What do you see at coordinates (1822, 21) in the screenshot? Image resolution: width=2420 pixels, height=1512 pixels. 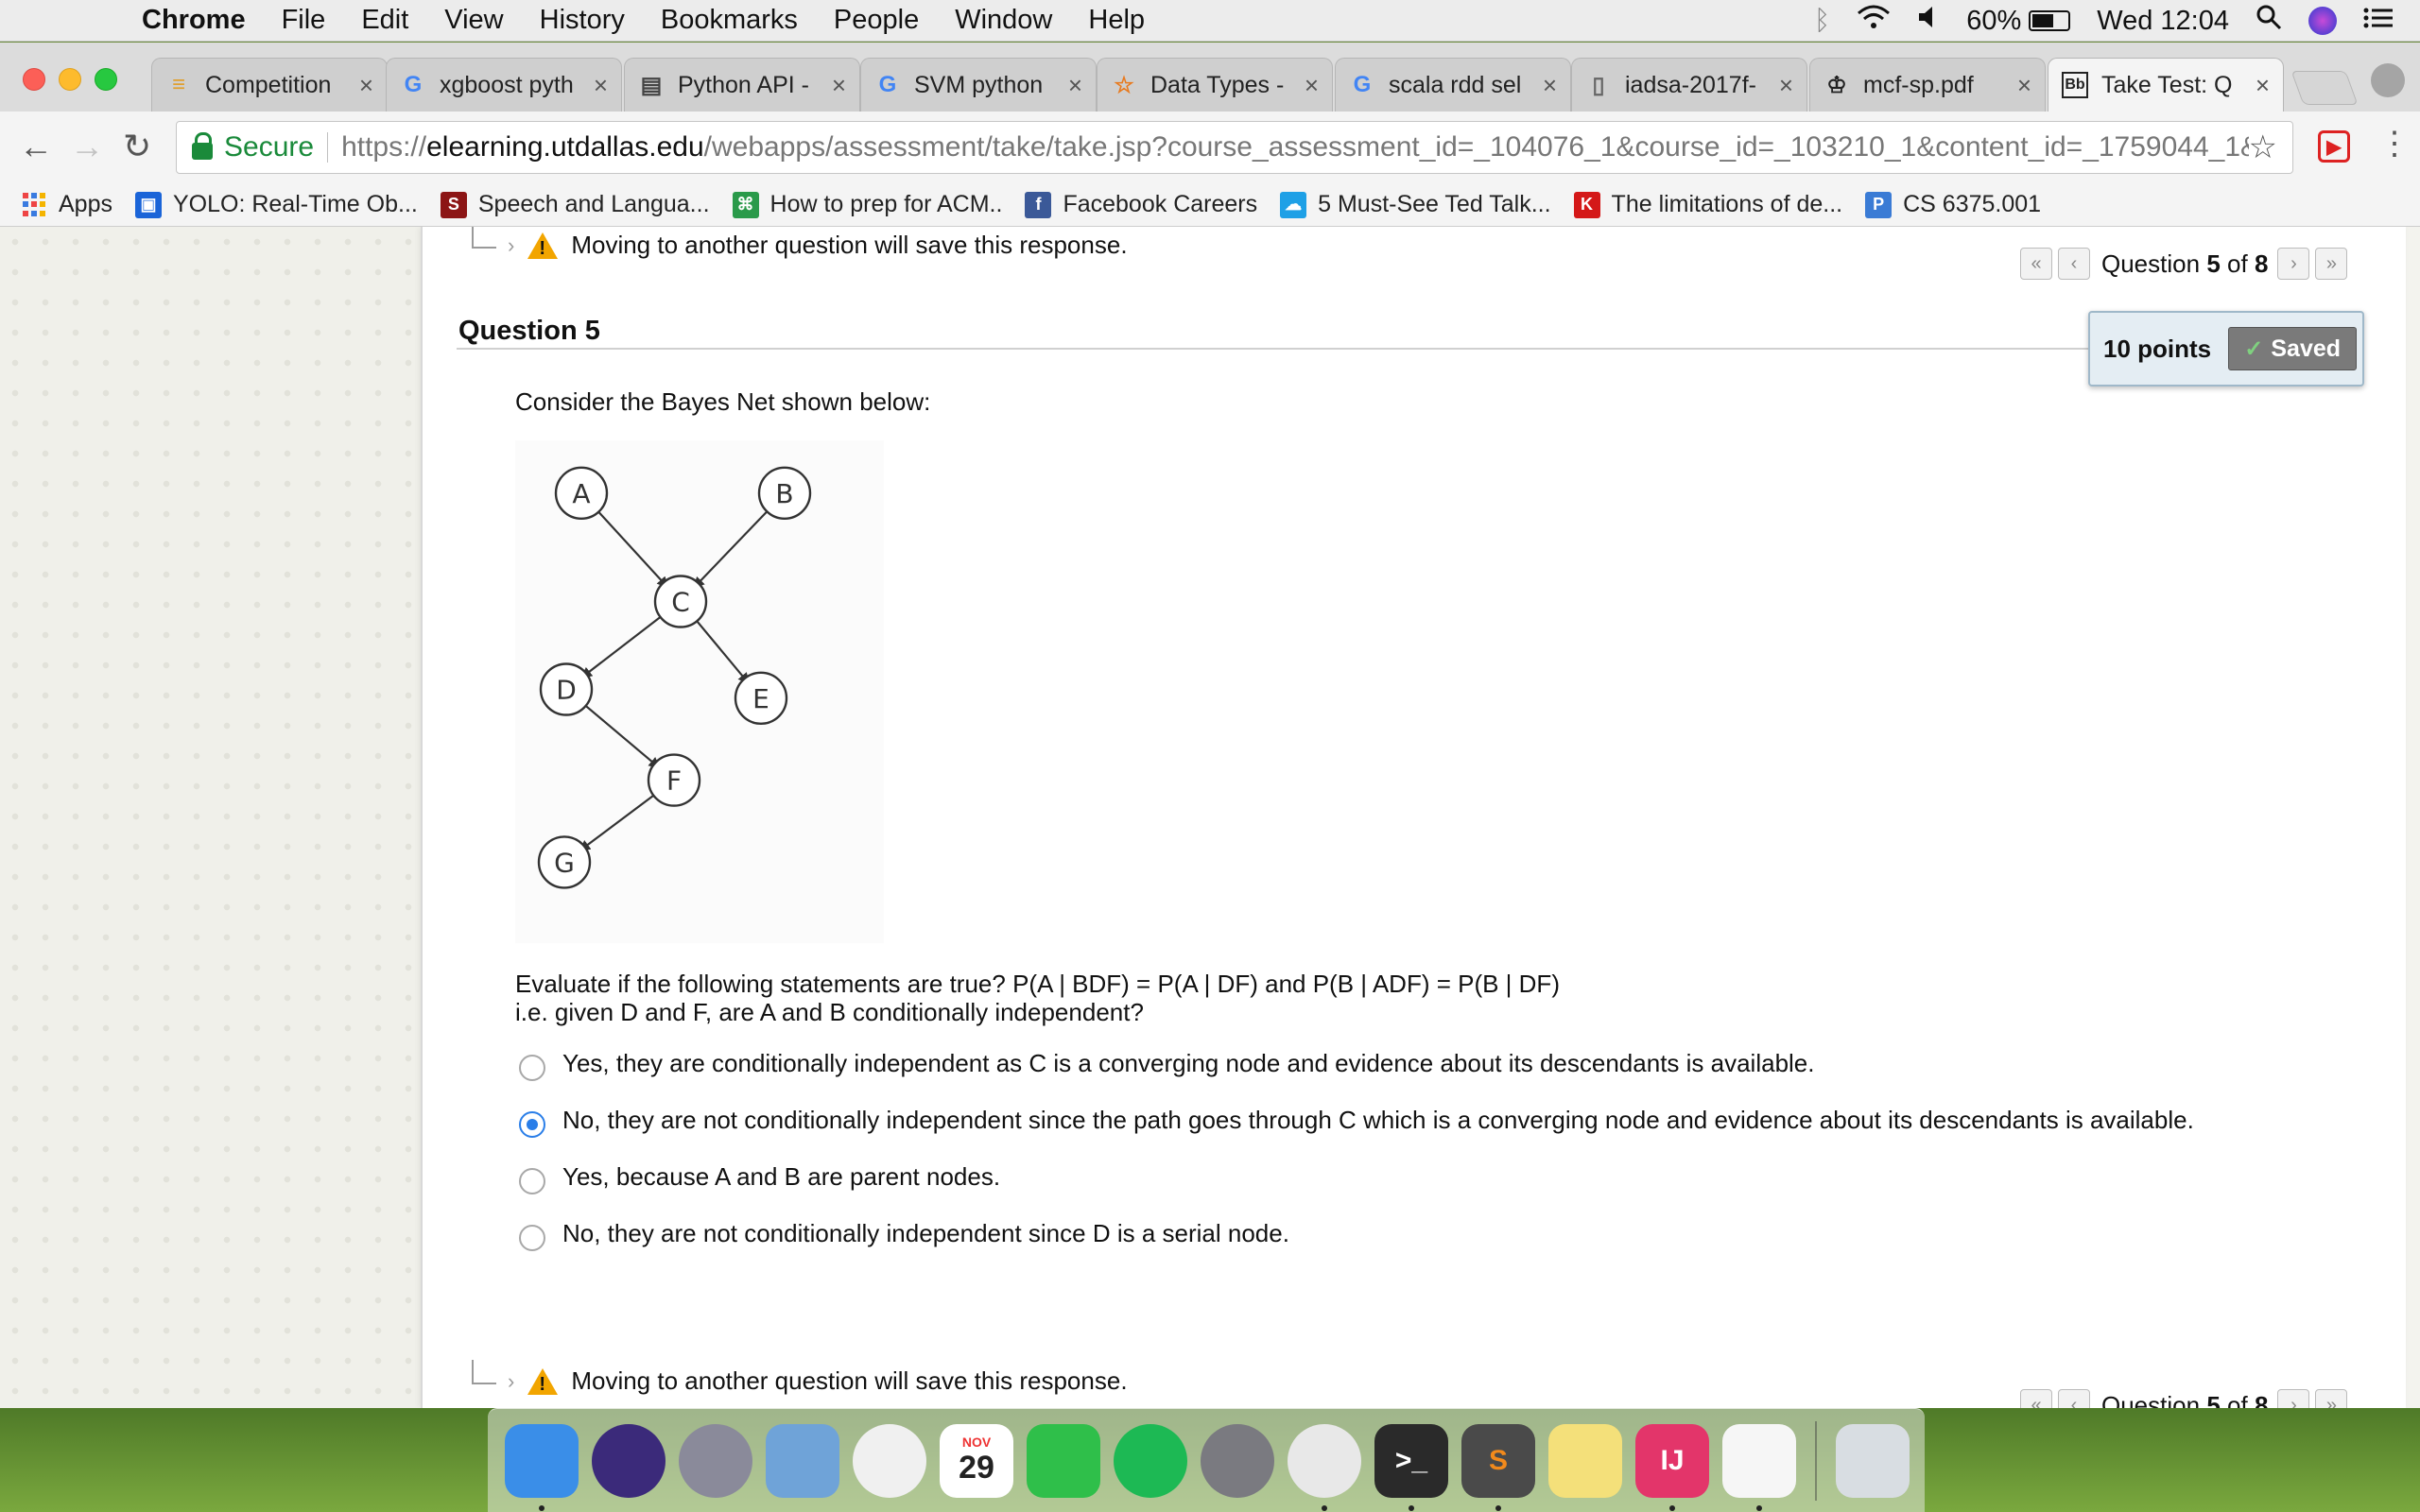 I see `bluetooth-icon: ᛒ` at bounding box center [1822, 21].